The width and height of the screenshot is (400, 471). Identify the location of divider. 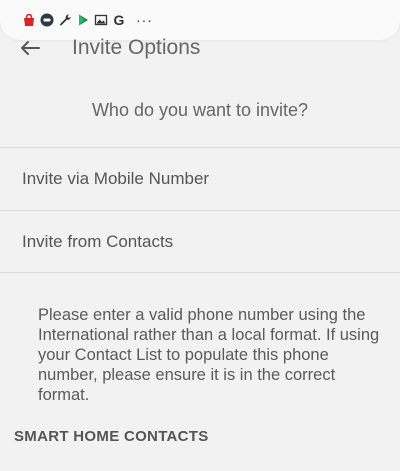
(200, 272).